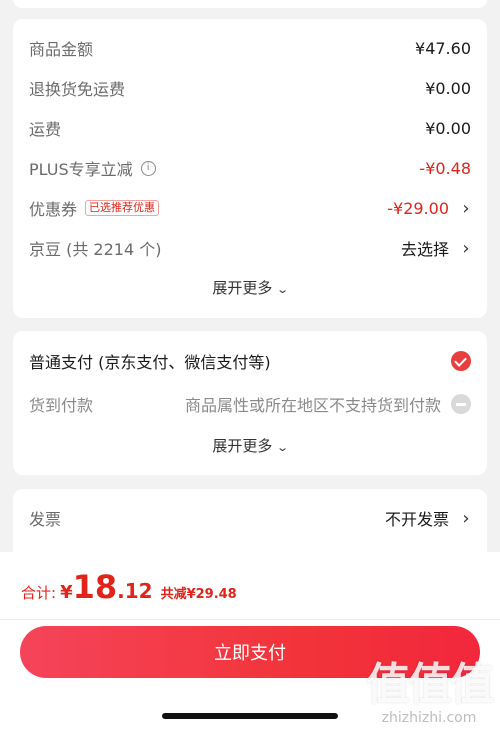  Describe the element at coordinates (250, 716) in the screenshot. I see `home-indicator` at that location.